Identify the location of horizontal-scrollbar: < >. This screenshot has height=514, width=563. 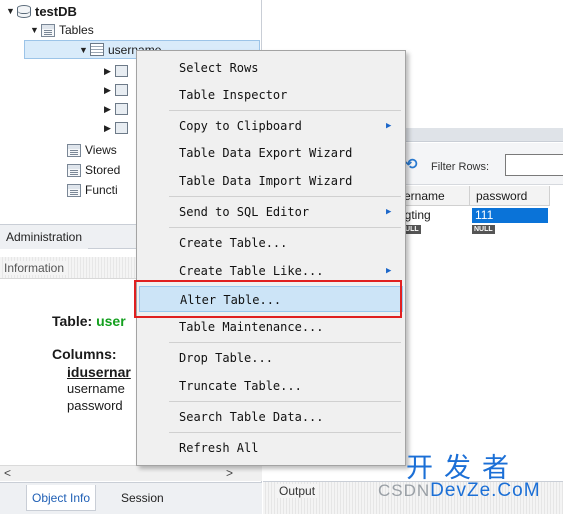
(131, 473).